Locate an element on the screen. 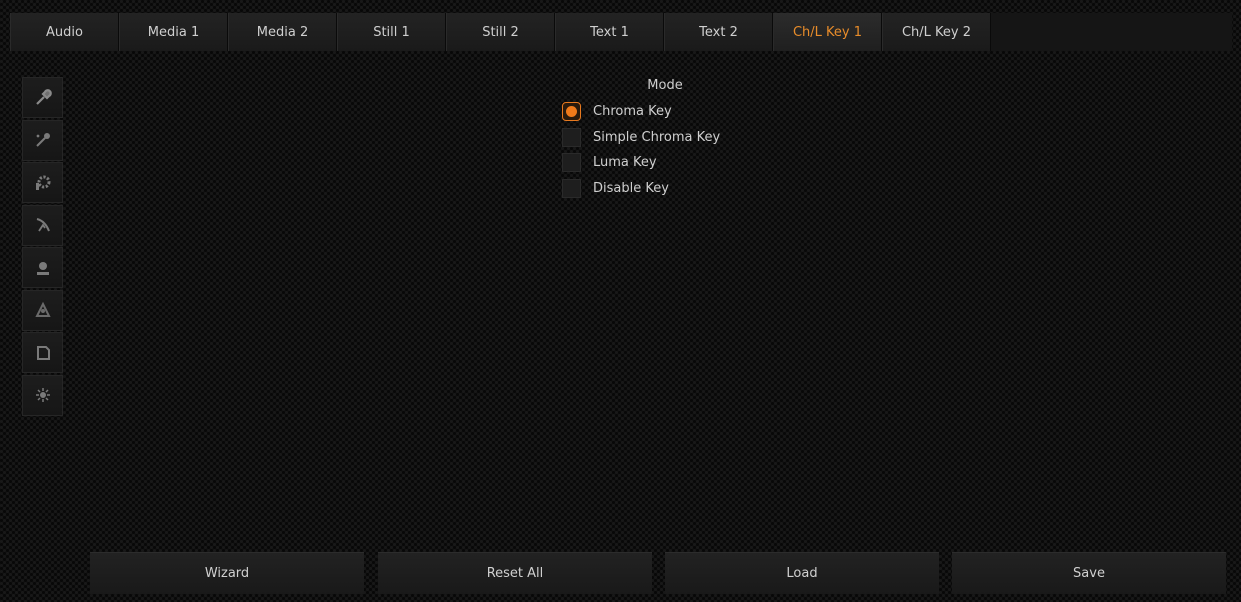 Image resolution: width=1241 pixels, height=602 pixels. radio-selected-dot is located at coordinates (571, 112).